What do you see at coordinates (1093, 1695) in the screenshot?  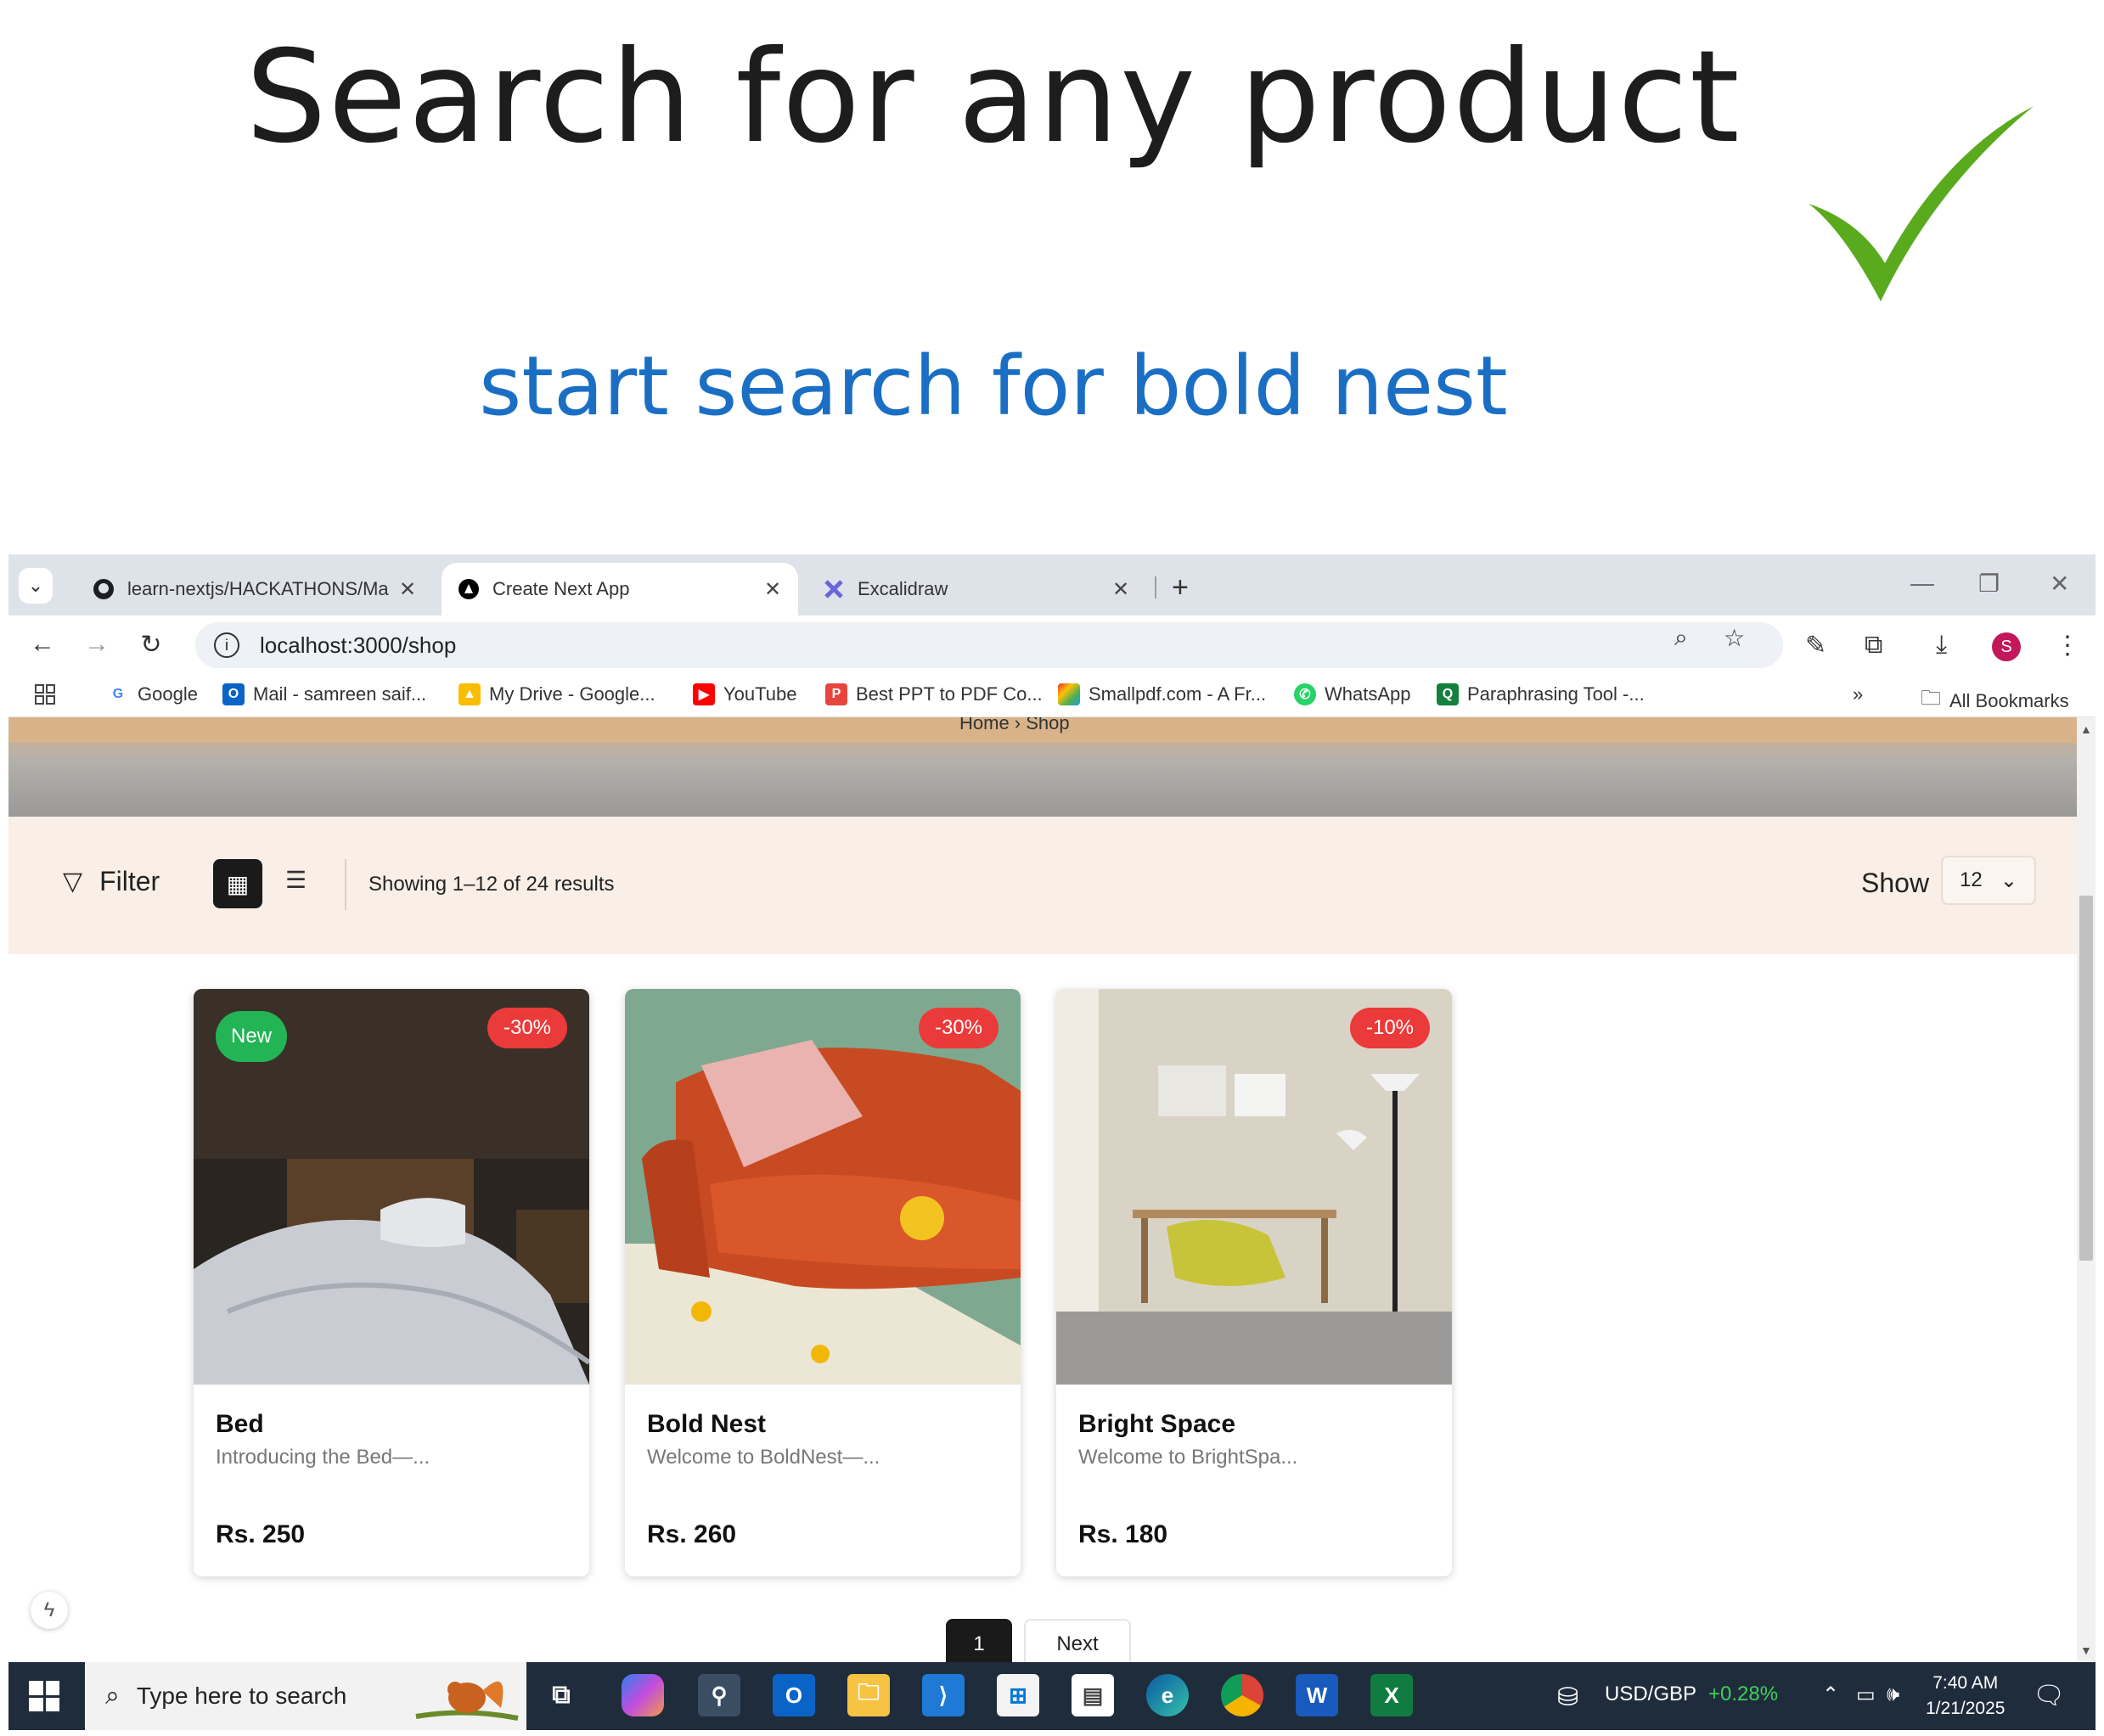 I see `notepad-icon: ▤` at bounding box center [1093, 1695].